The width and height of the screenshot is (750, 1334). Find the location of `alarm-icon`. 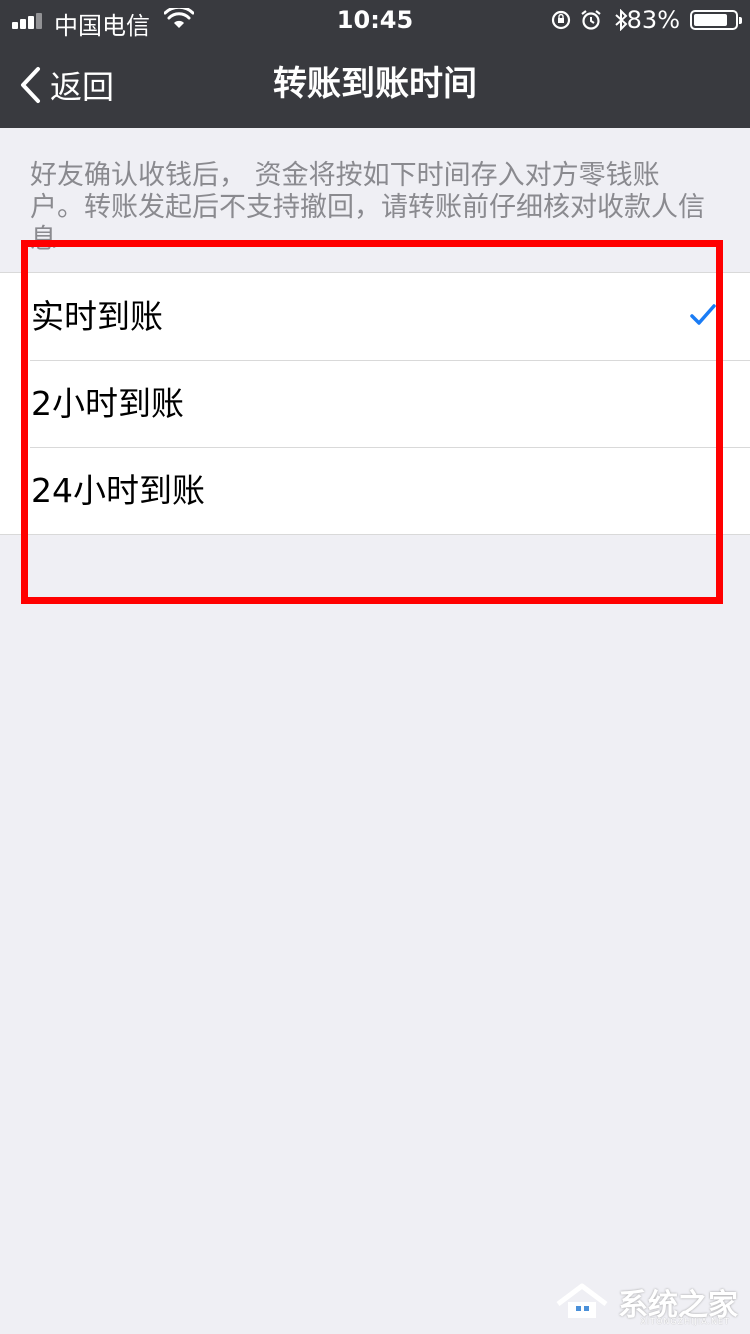

alarm-icon is located at coordinates (591, 20).